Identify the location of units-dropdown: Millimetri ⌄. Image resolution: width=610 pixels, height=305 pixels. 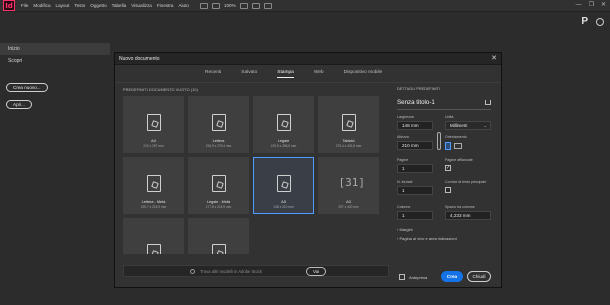
(468, 125).